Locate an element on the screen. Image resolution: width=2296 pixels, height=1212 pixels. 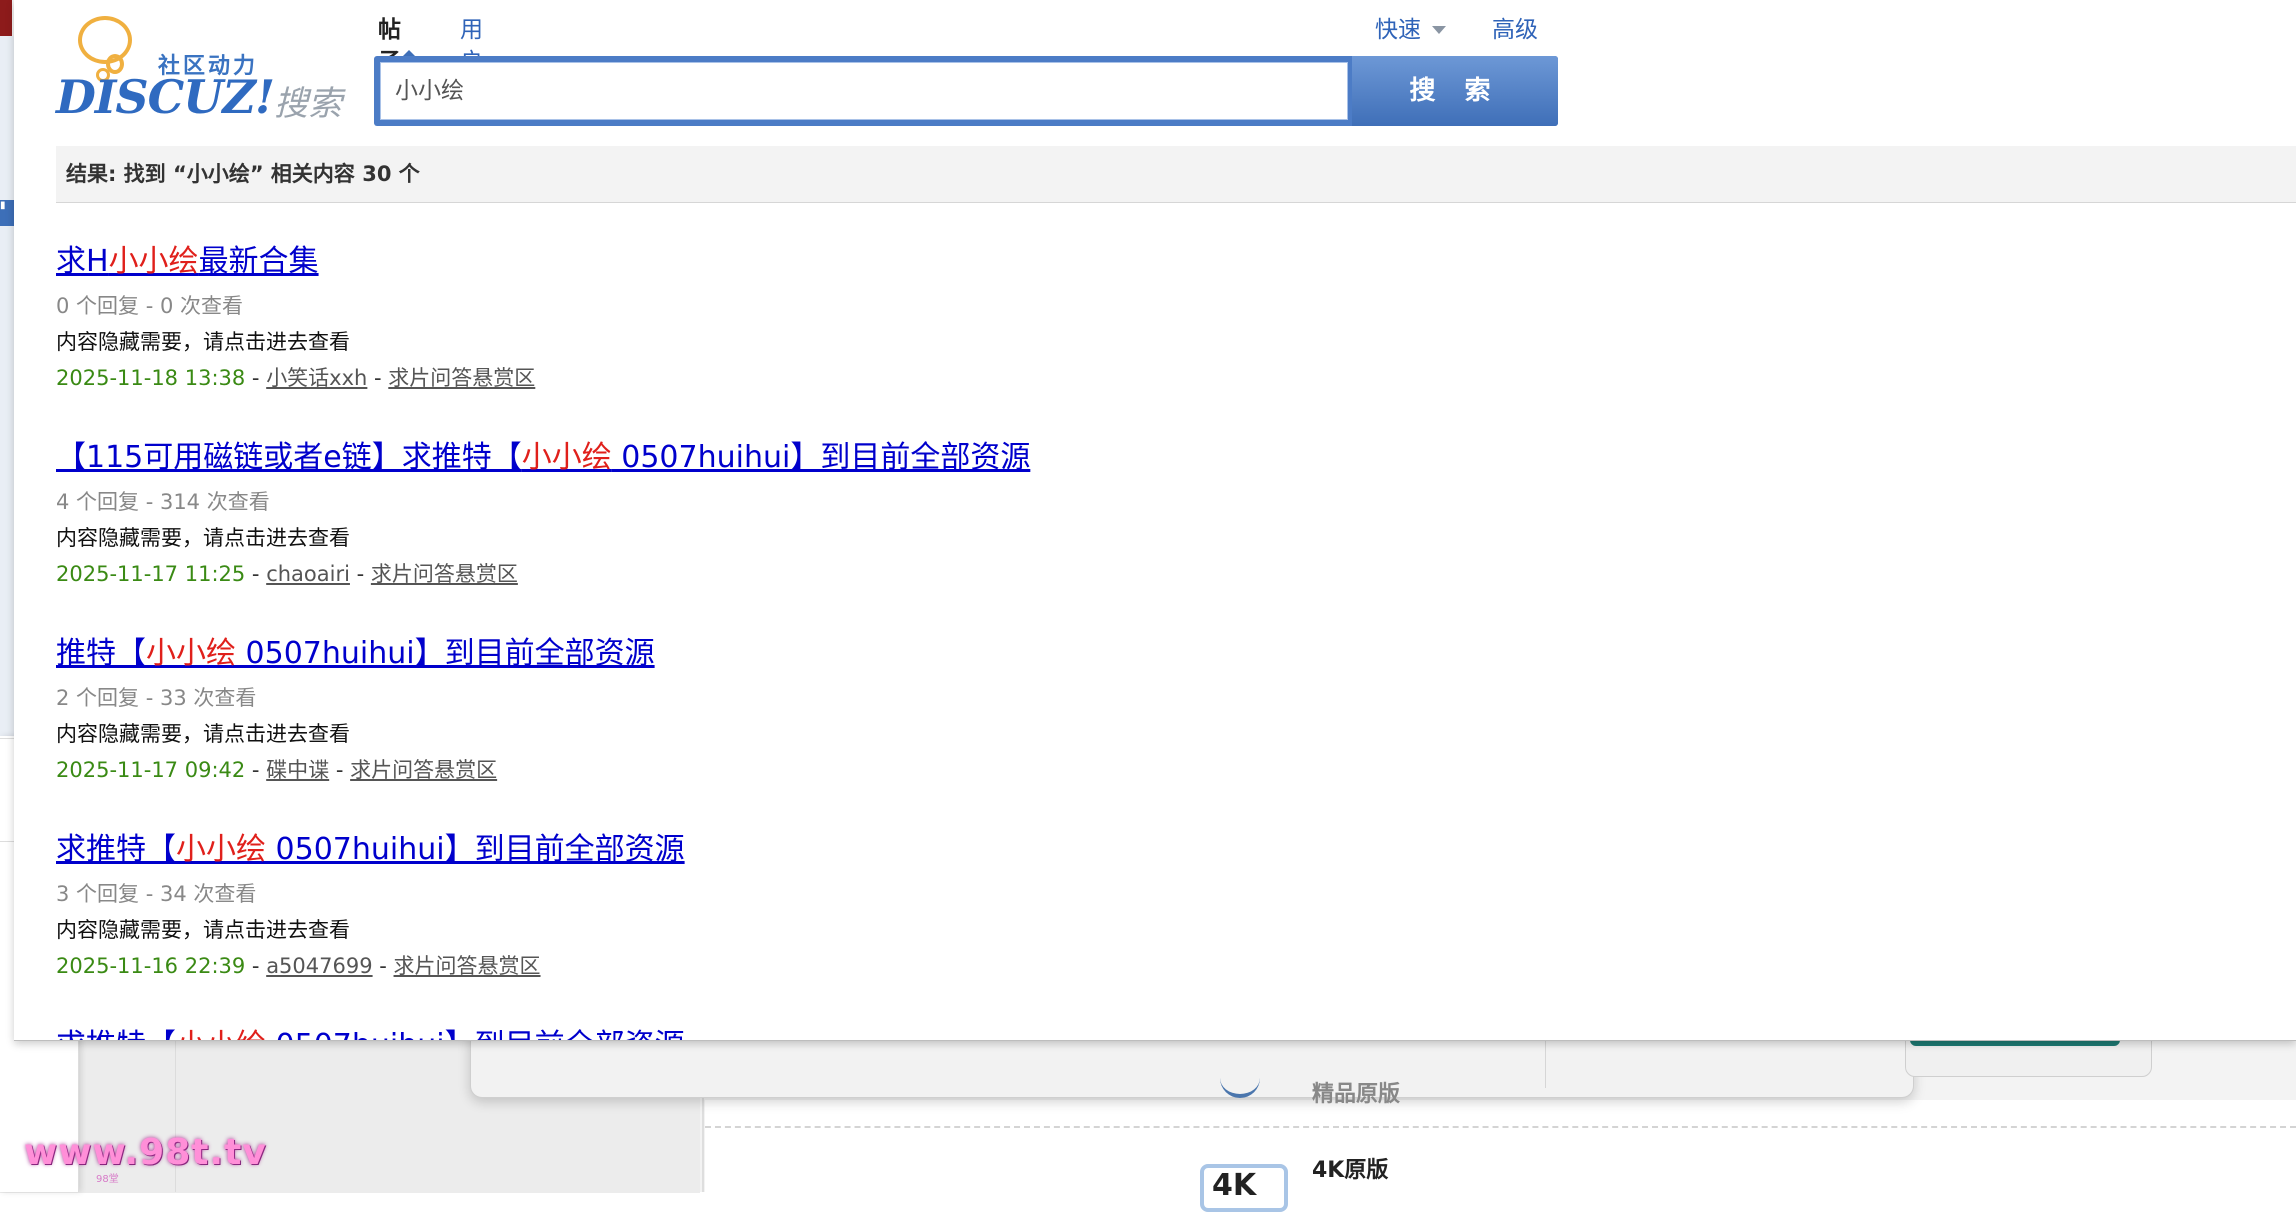
site-watermark-sub: 98堂 is located at coordinates (107, 1179).